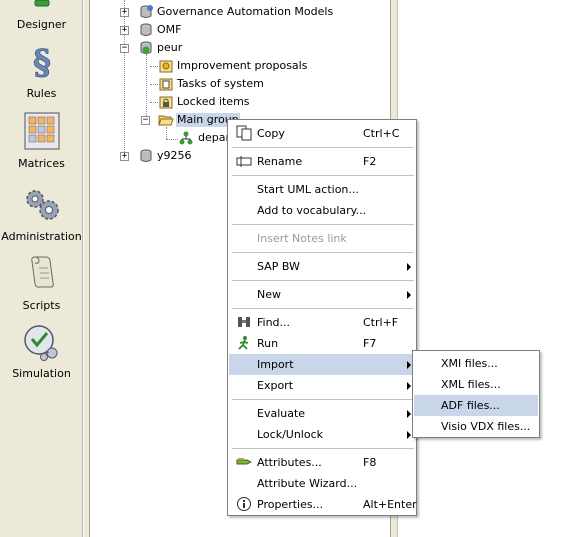  What do you see at coordinates (322, 364) in the screenshot?
I see `menu-item-import: Import` at bounding box center [322, 364].